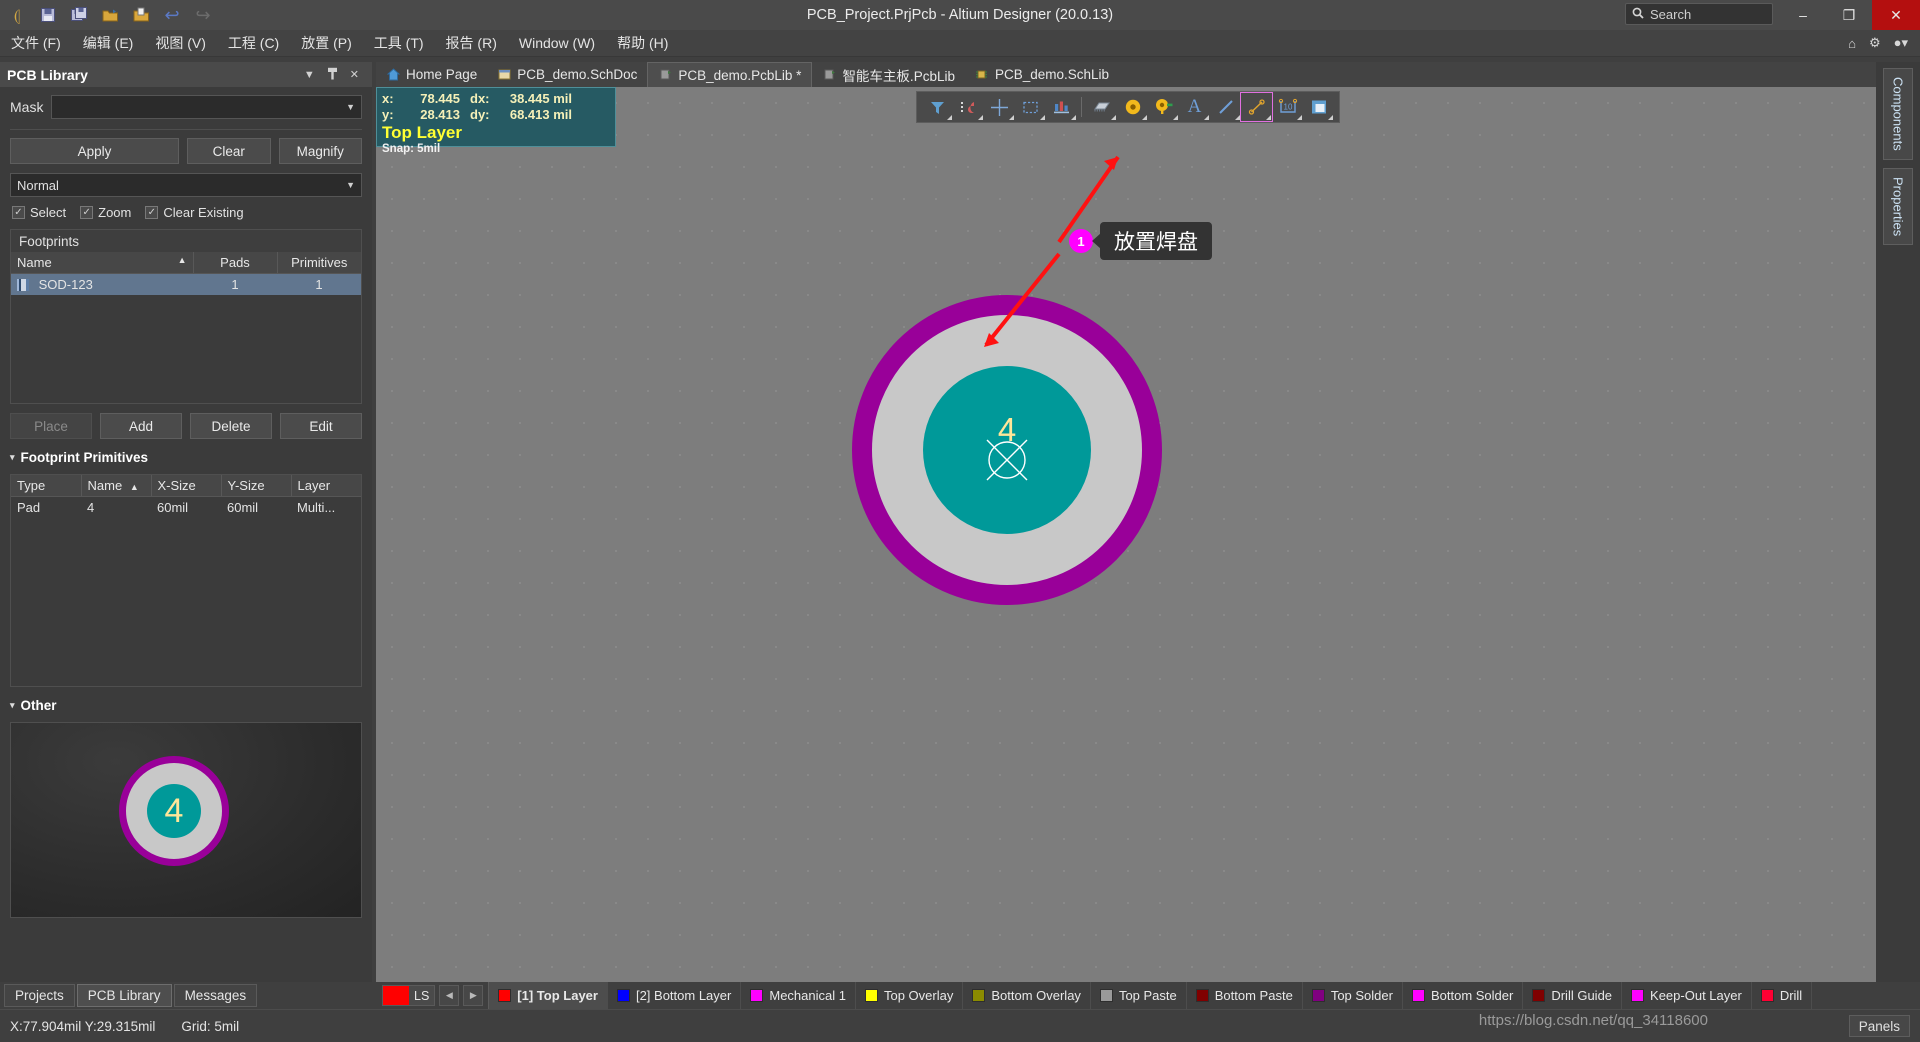 The height and width of the screenshot is (1042, 1920). What do you see at coordinates (1318, 107) in the screenshot?
I see `place-polygon-icon` at bounding box center [1318, 107].